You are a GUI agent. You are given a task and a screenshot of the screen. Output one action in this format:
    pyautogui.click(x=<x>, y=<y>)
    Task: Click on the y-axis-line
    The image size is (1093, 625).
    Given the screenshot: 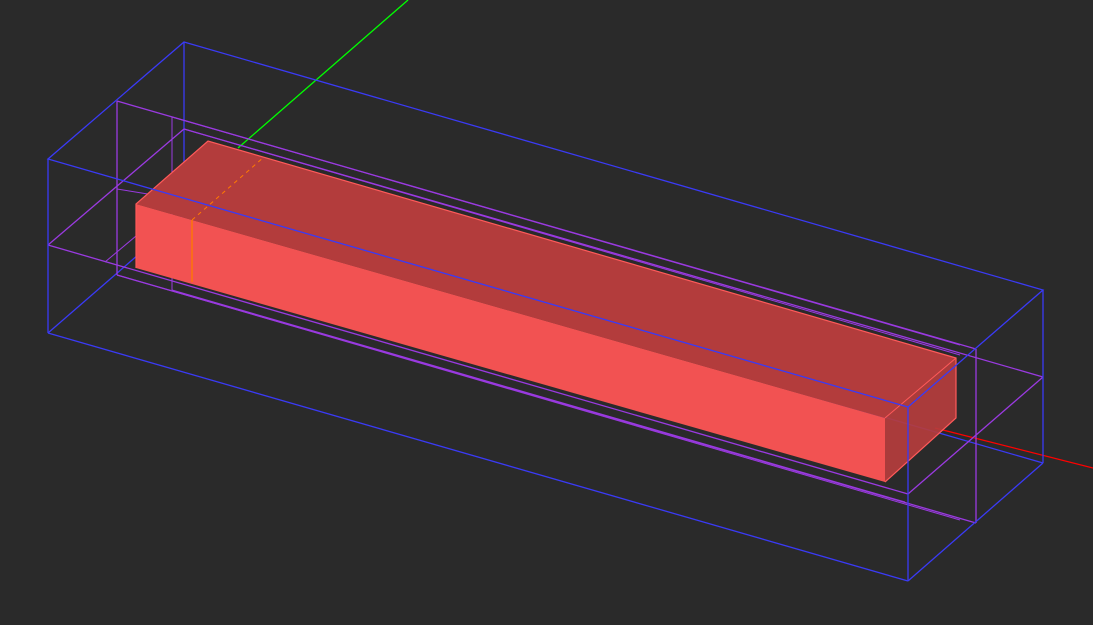 What is the action you would take?
    pyautogui.click(x=323, y=74)
    